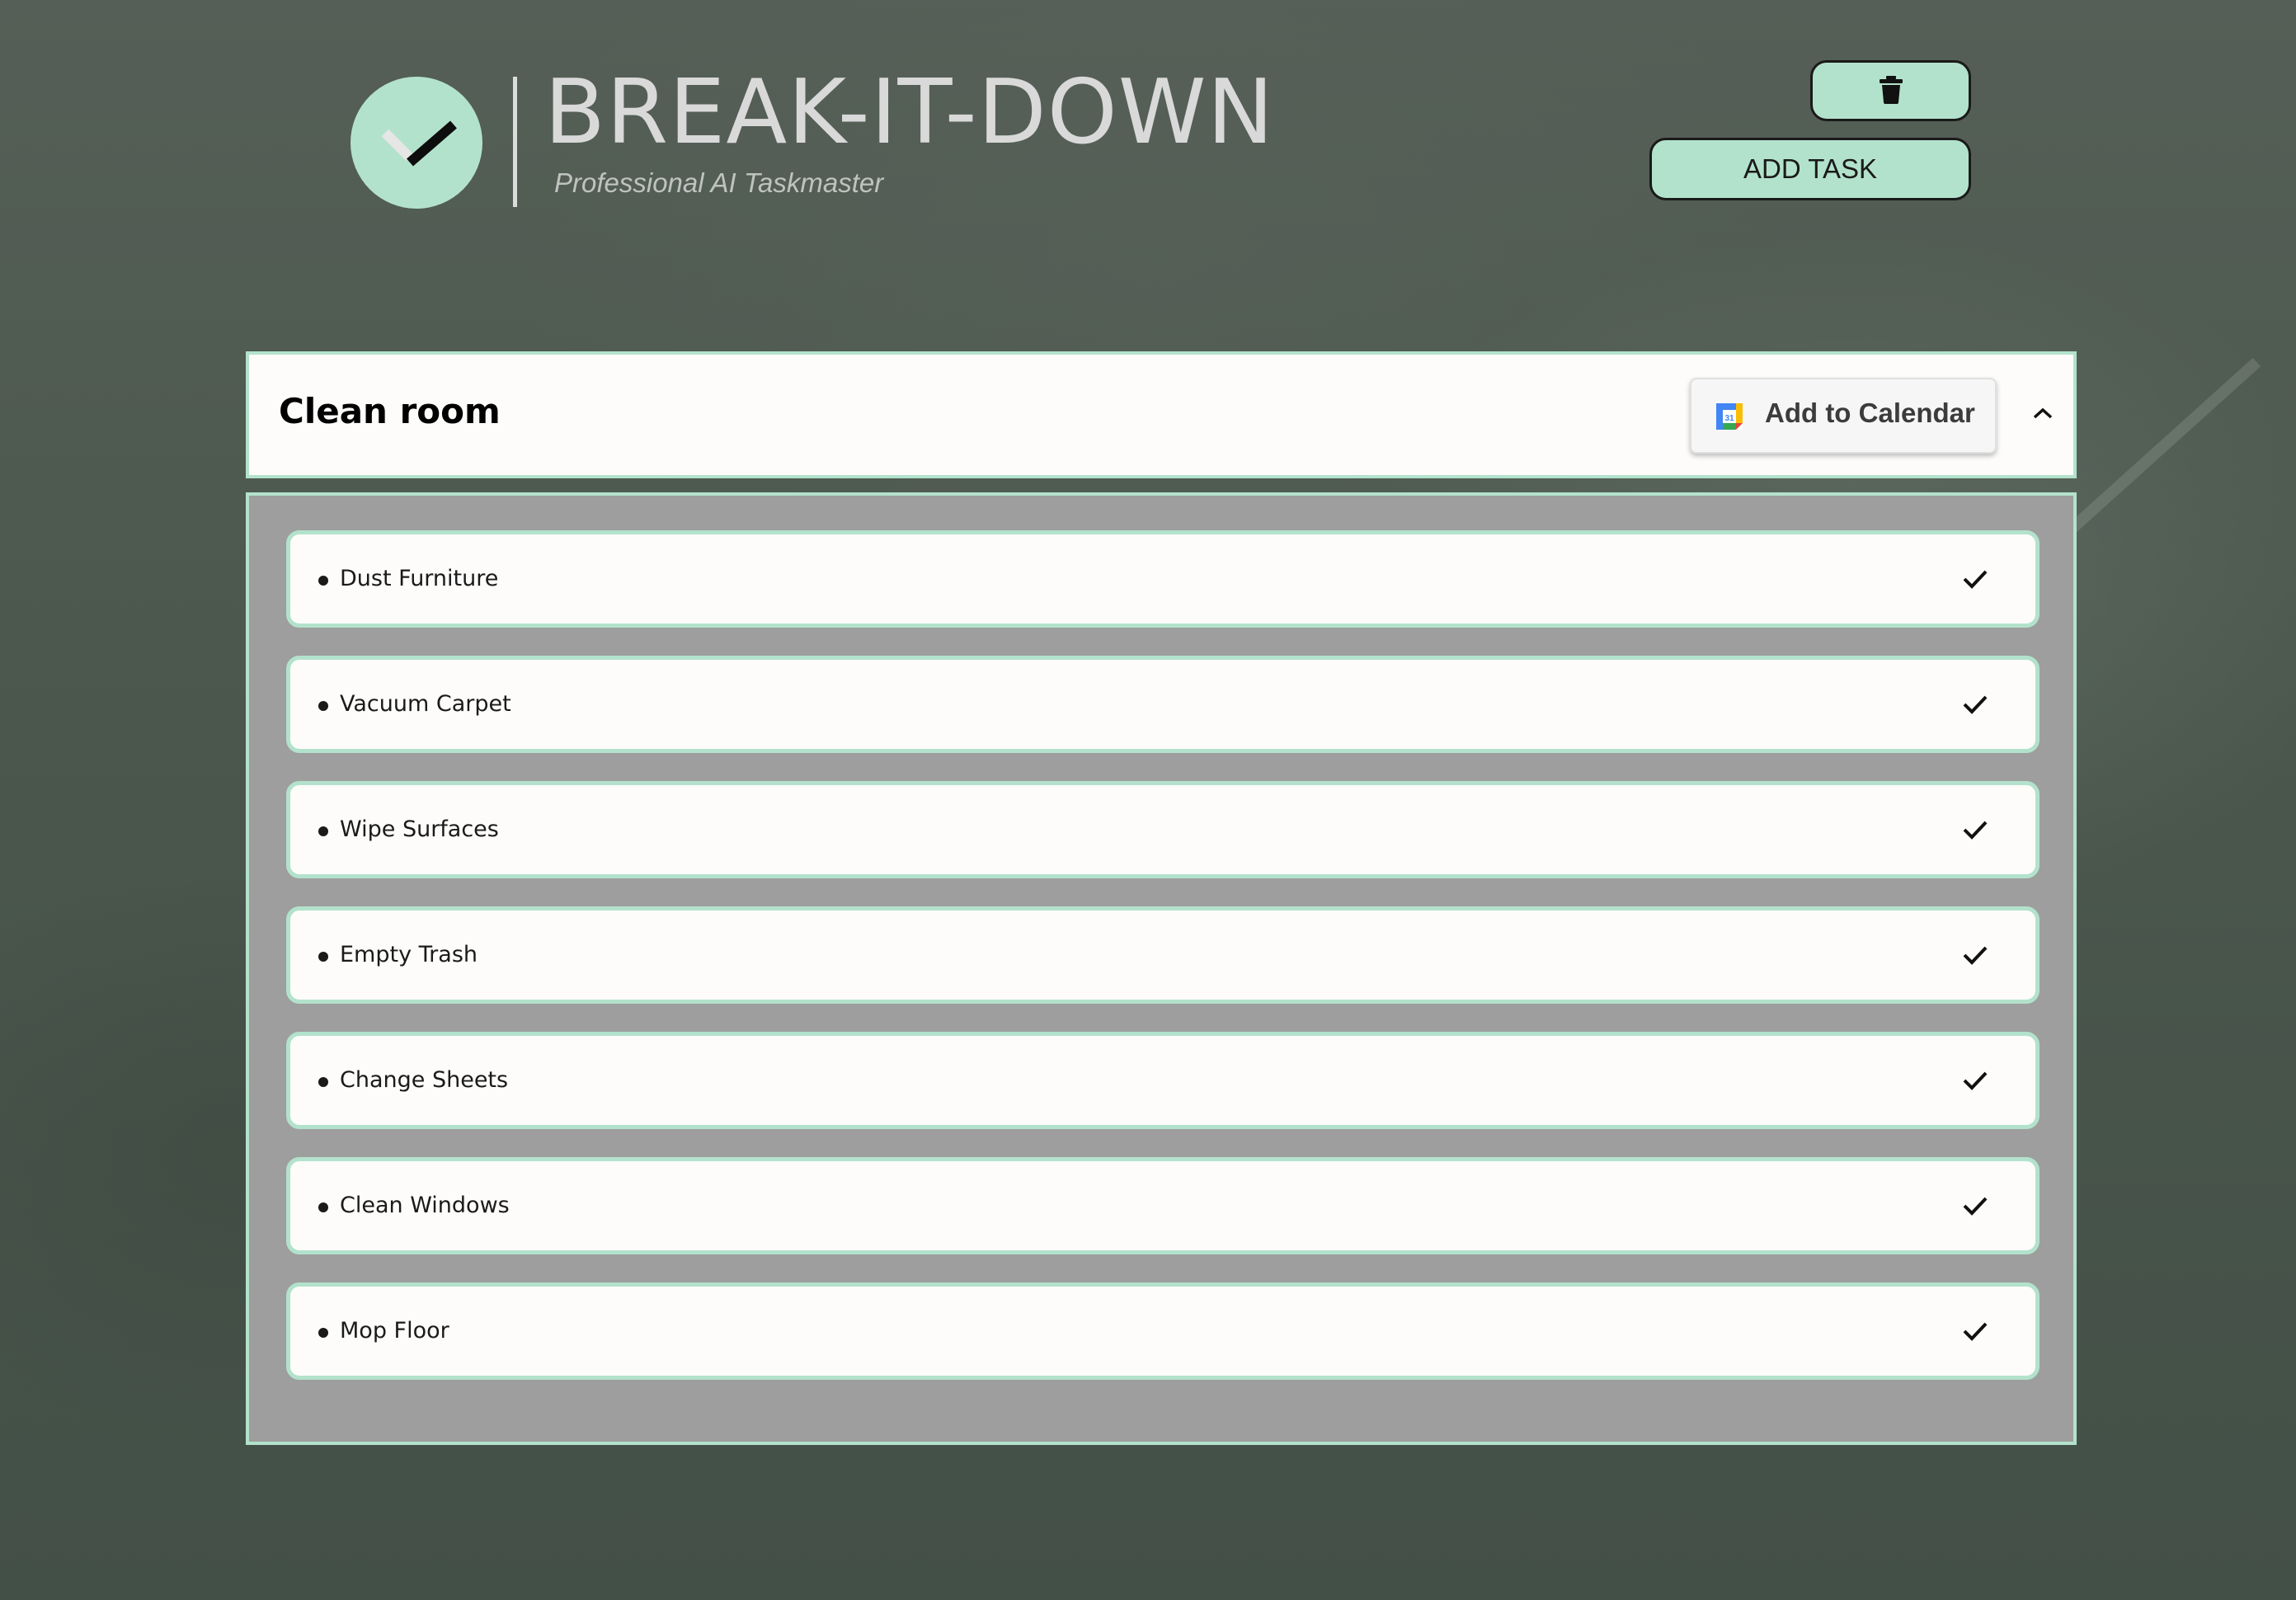 The height and width of the screenshot is (1600, 2296). What do you see at coordinates (1163, 829) in the screenshot?
I see `subtask-item: Wipe Surfaces` at bounding box center [1163, 829].